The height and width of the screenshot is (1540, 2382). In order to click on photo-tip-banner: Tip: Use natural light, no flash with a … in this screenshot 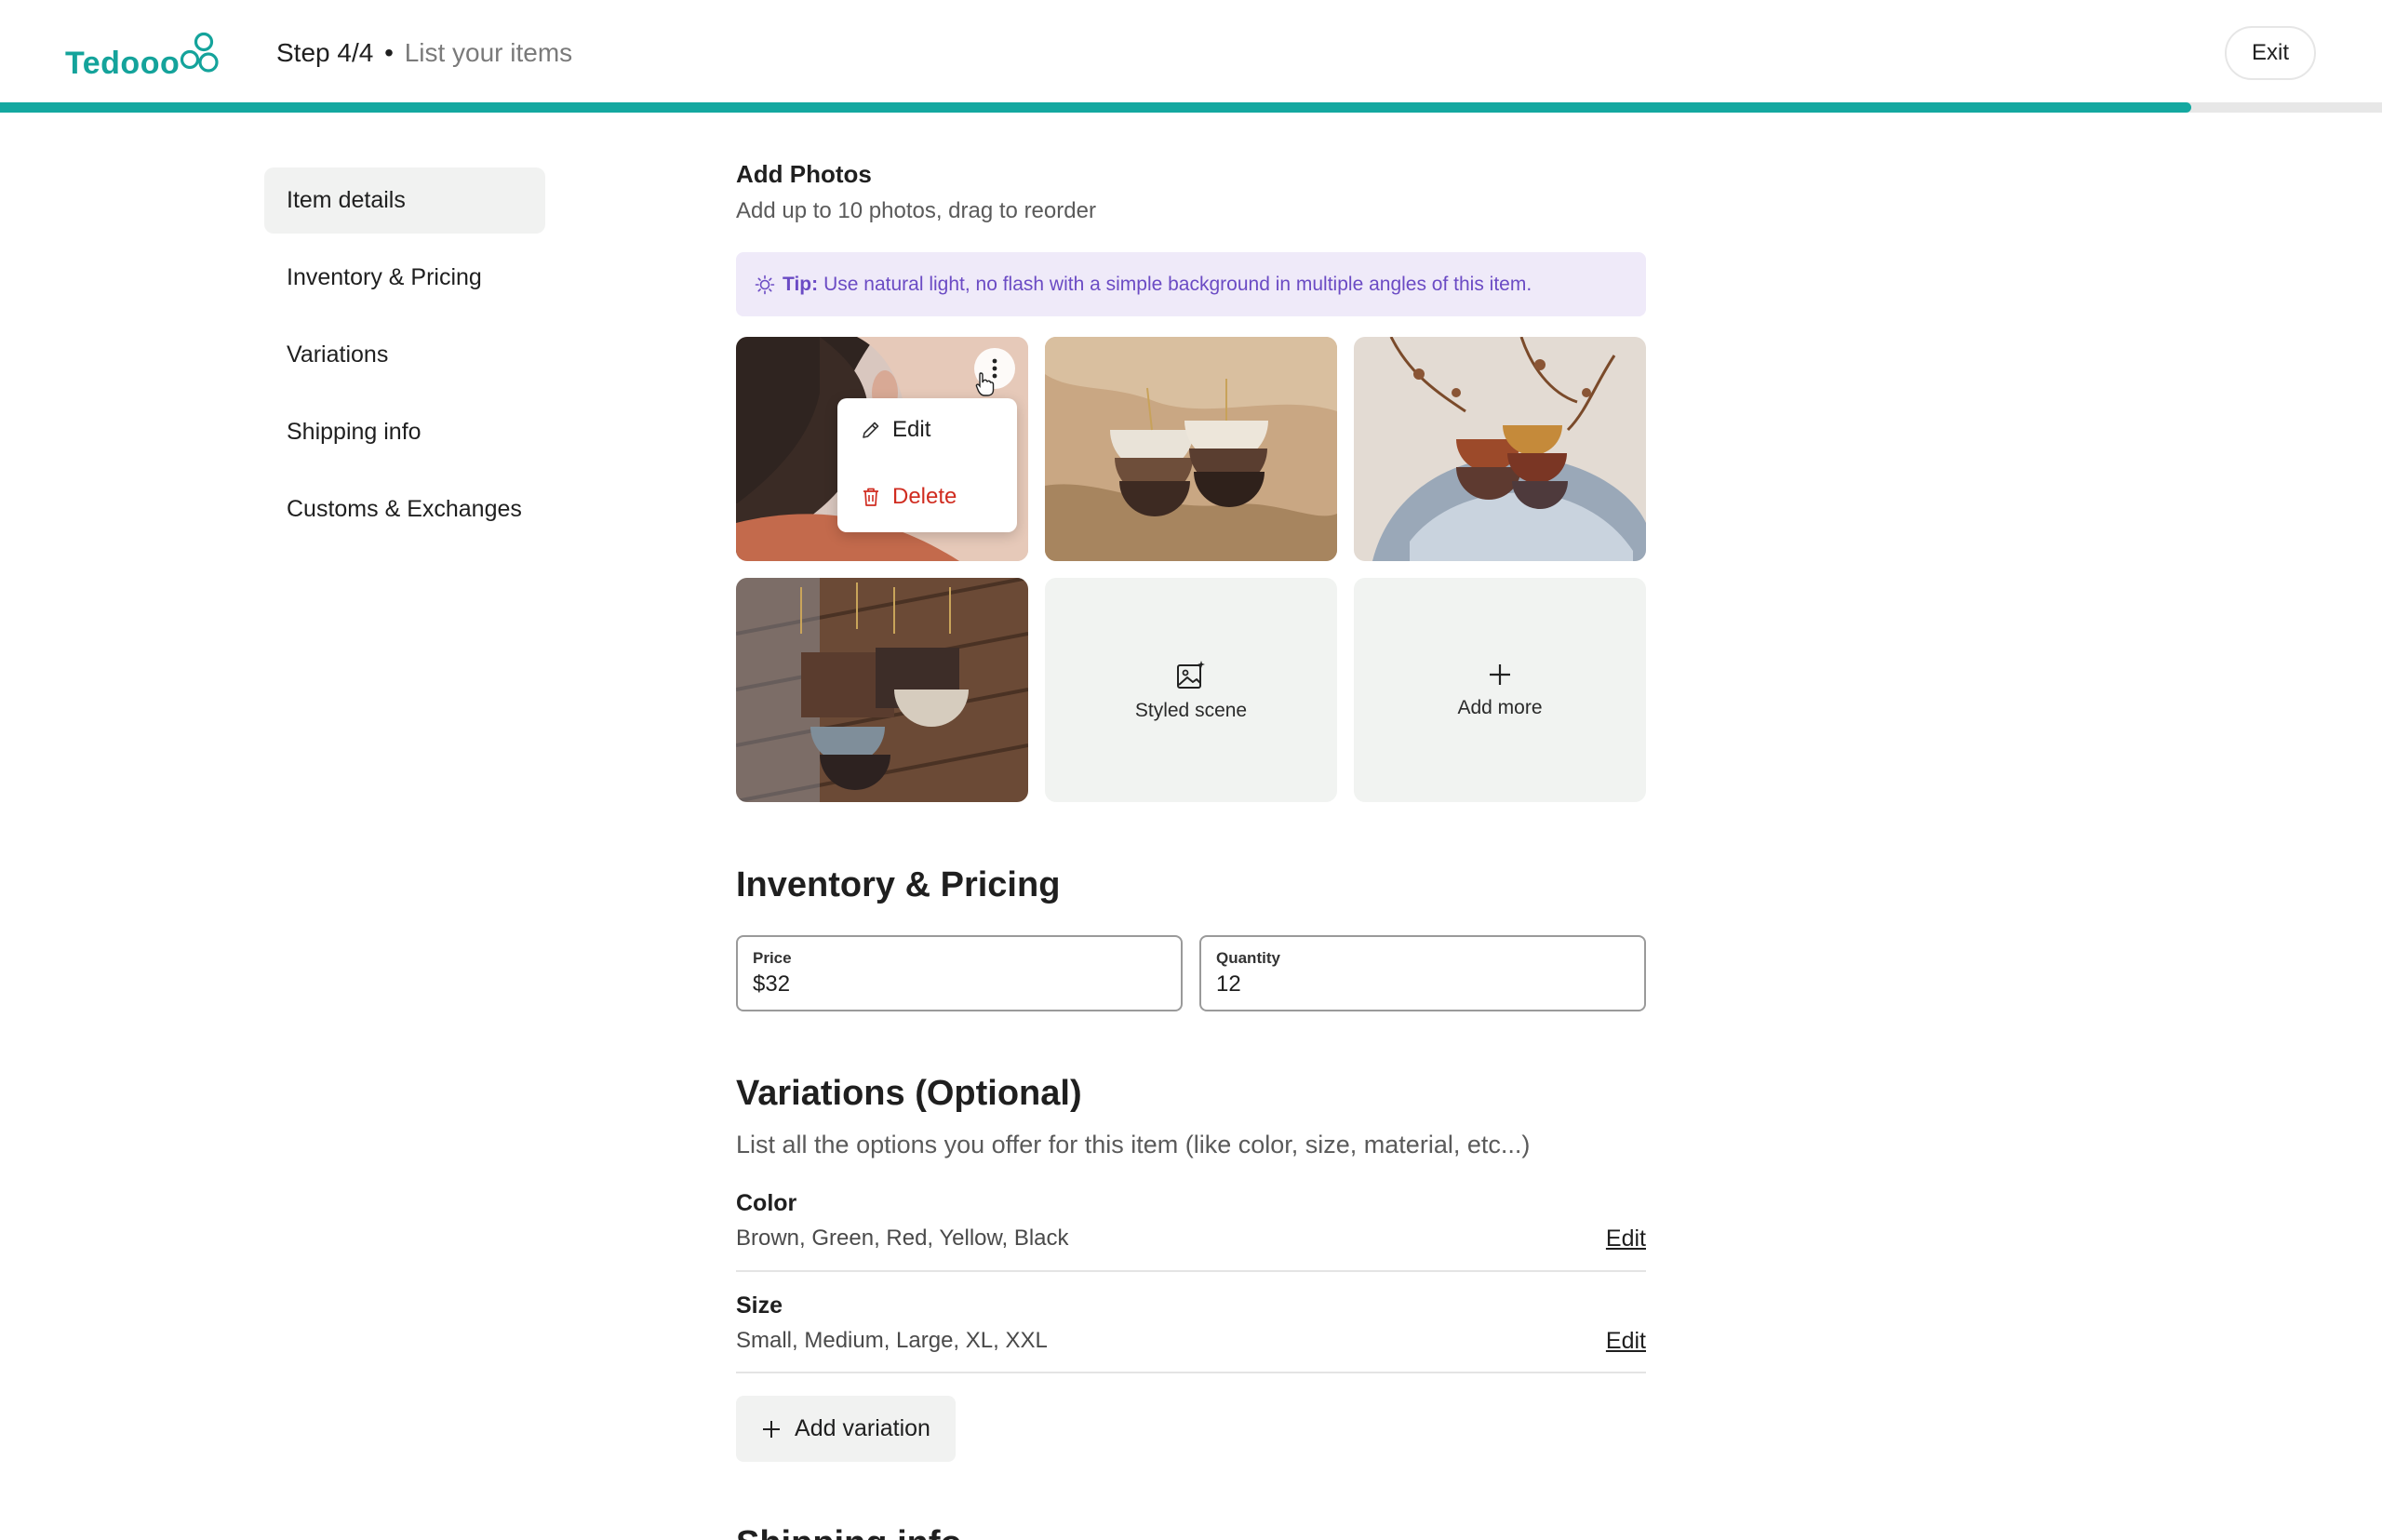, I will do `click(1191, 284)`.